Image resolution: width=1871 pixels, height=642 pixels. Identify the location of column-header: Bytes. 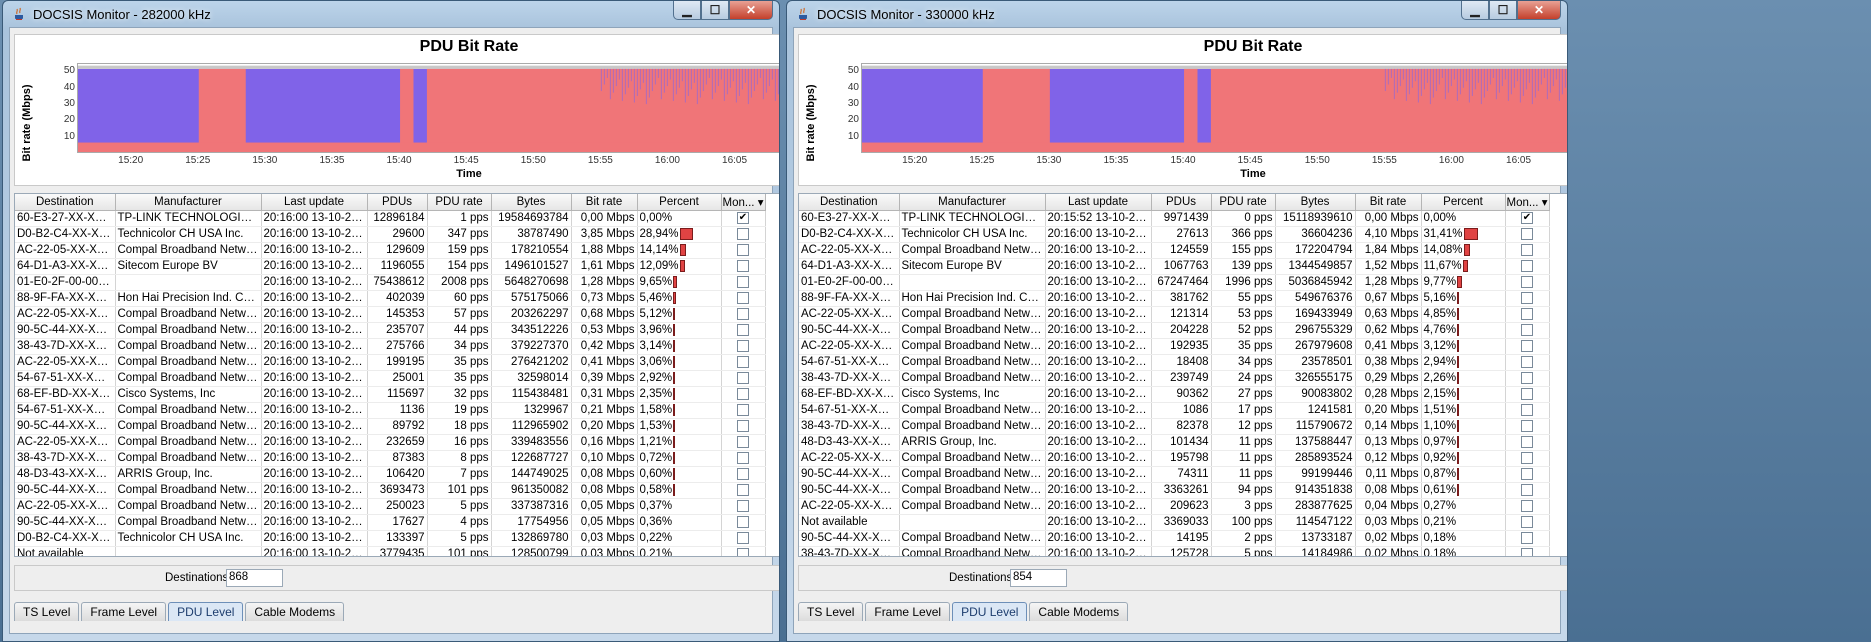
(1315, 202).